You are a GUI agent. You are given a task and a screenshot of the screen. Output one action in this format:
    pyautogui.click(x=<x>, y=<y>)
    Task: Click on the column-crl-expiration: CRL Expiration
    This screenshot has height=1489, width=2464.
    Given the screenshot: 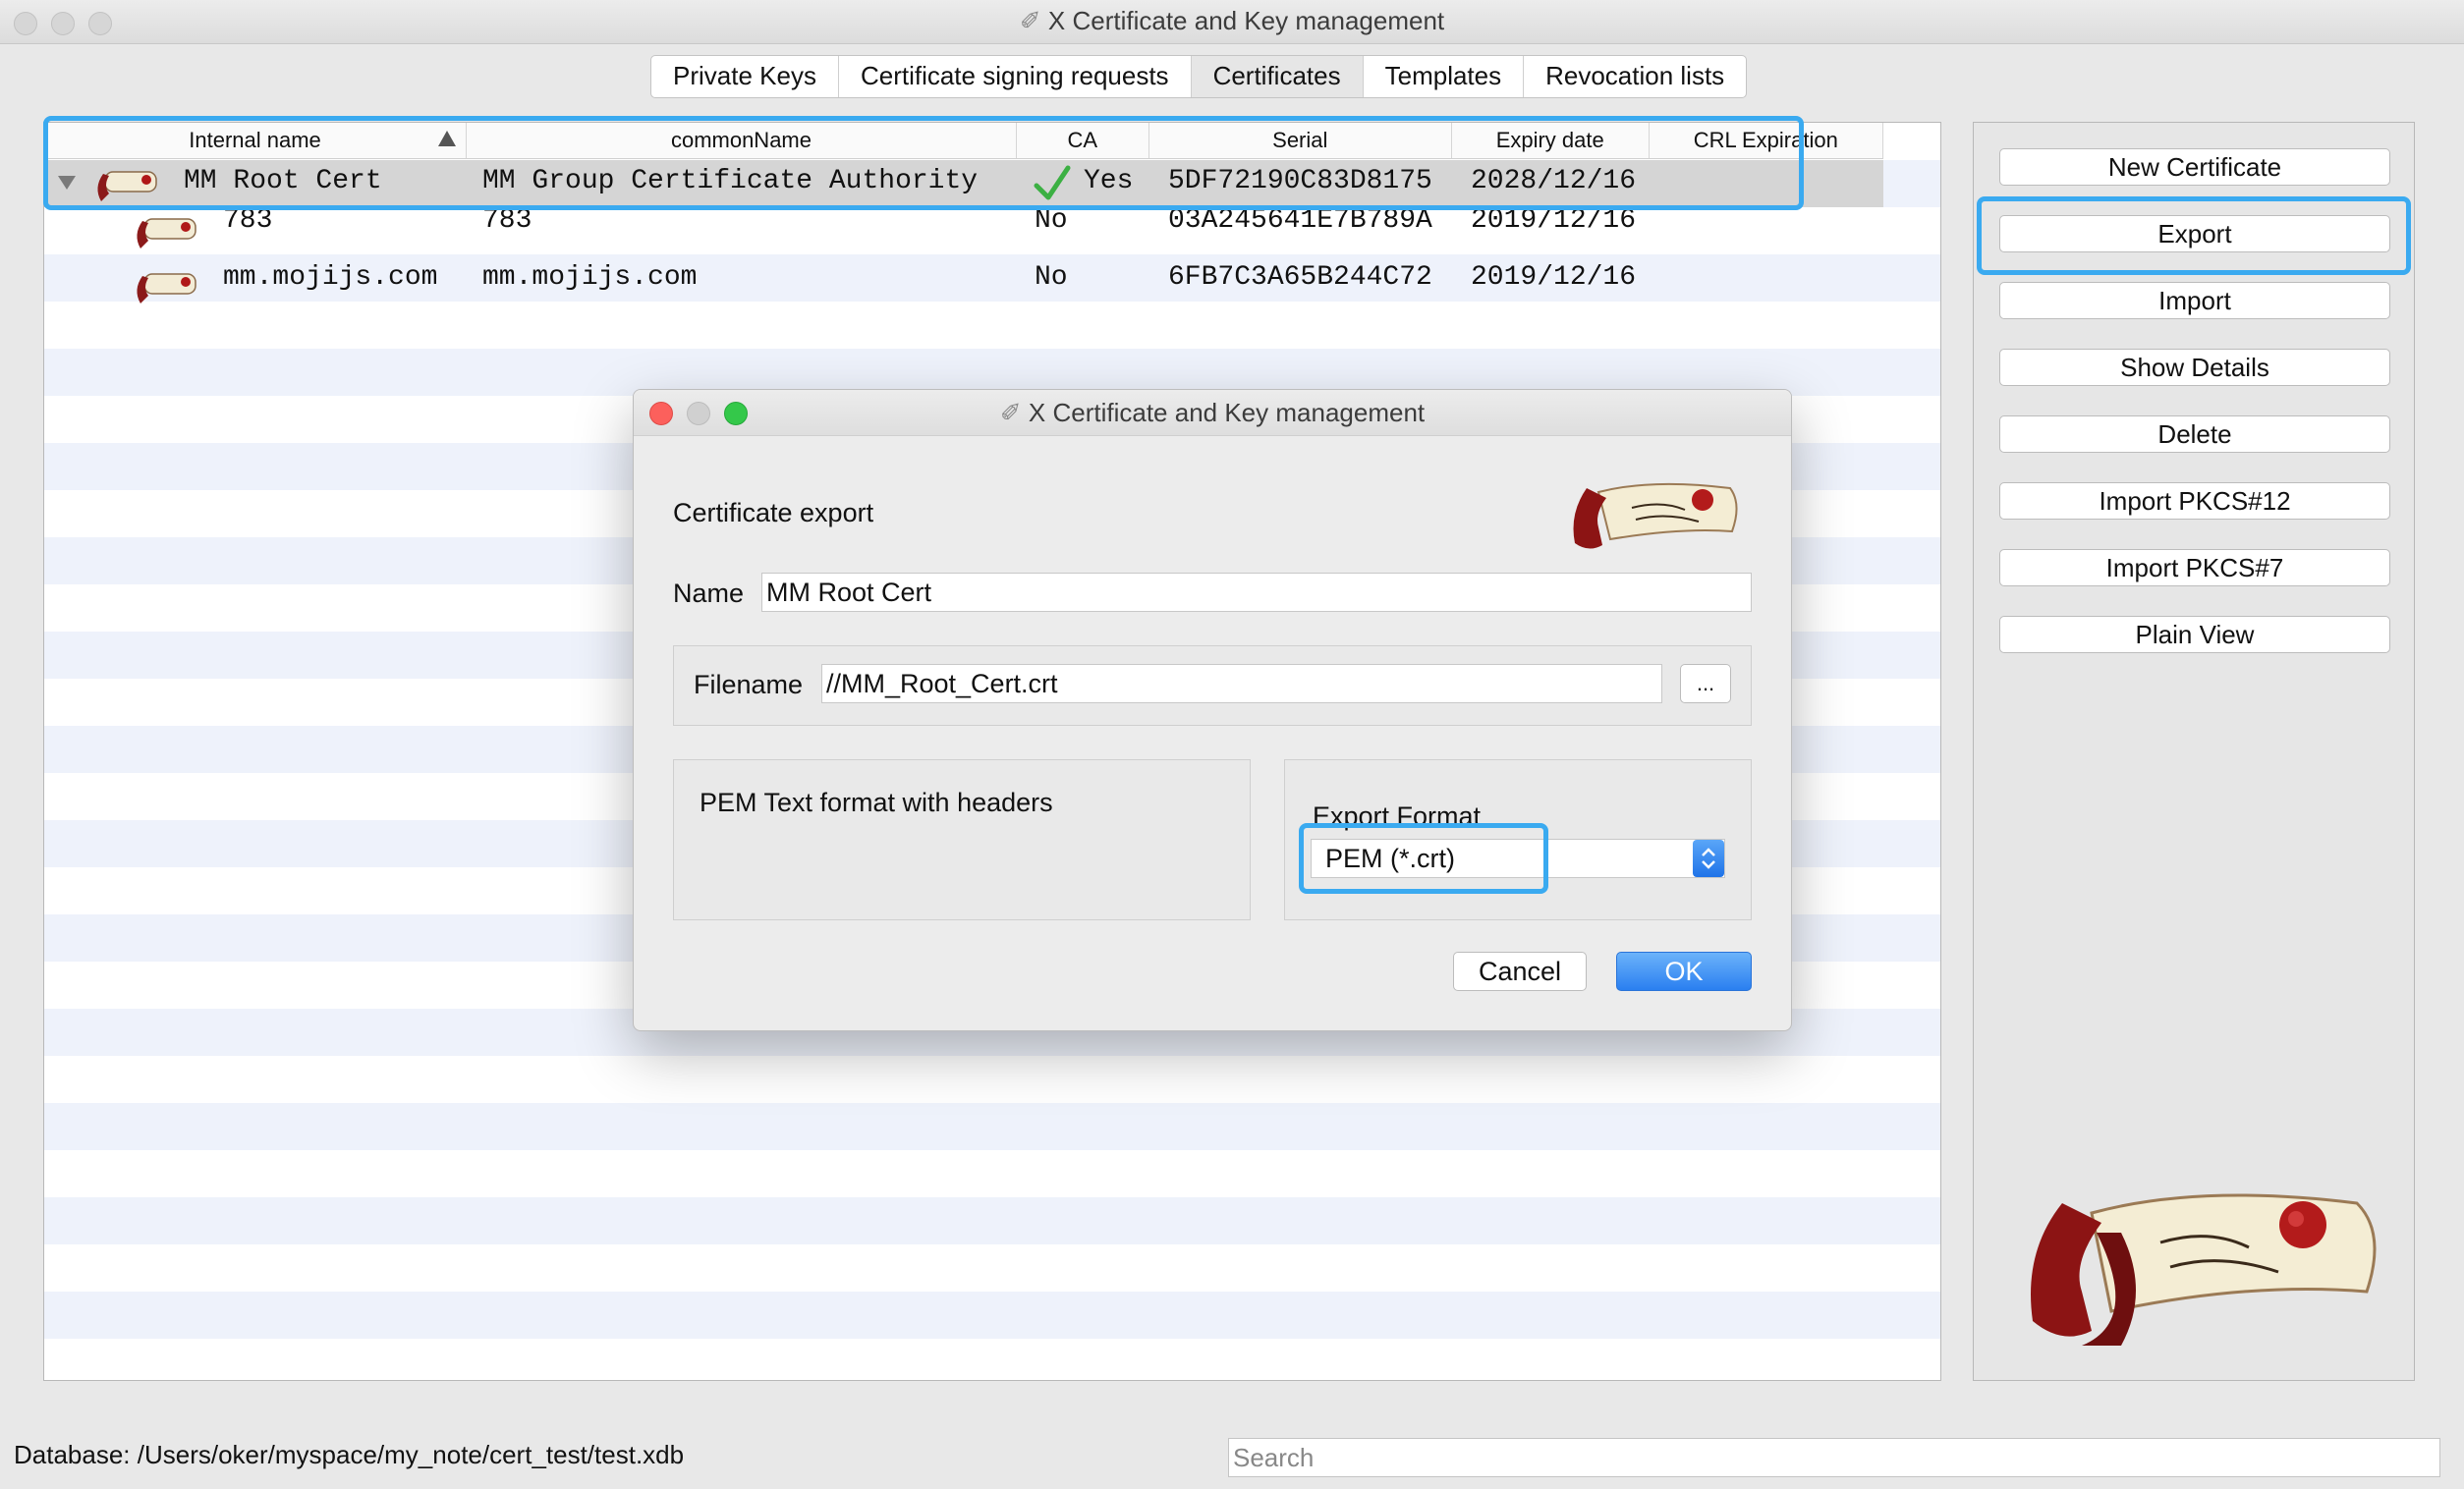 What is the action you would take?
    pyautogui.click(x=1766, y=141)
    